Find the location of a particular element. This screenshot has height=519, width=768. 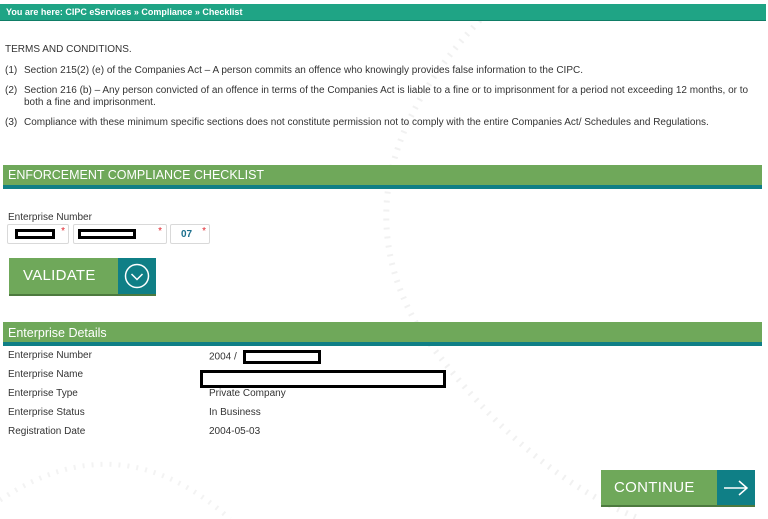

detail-value is located at coordinates (323, 379).